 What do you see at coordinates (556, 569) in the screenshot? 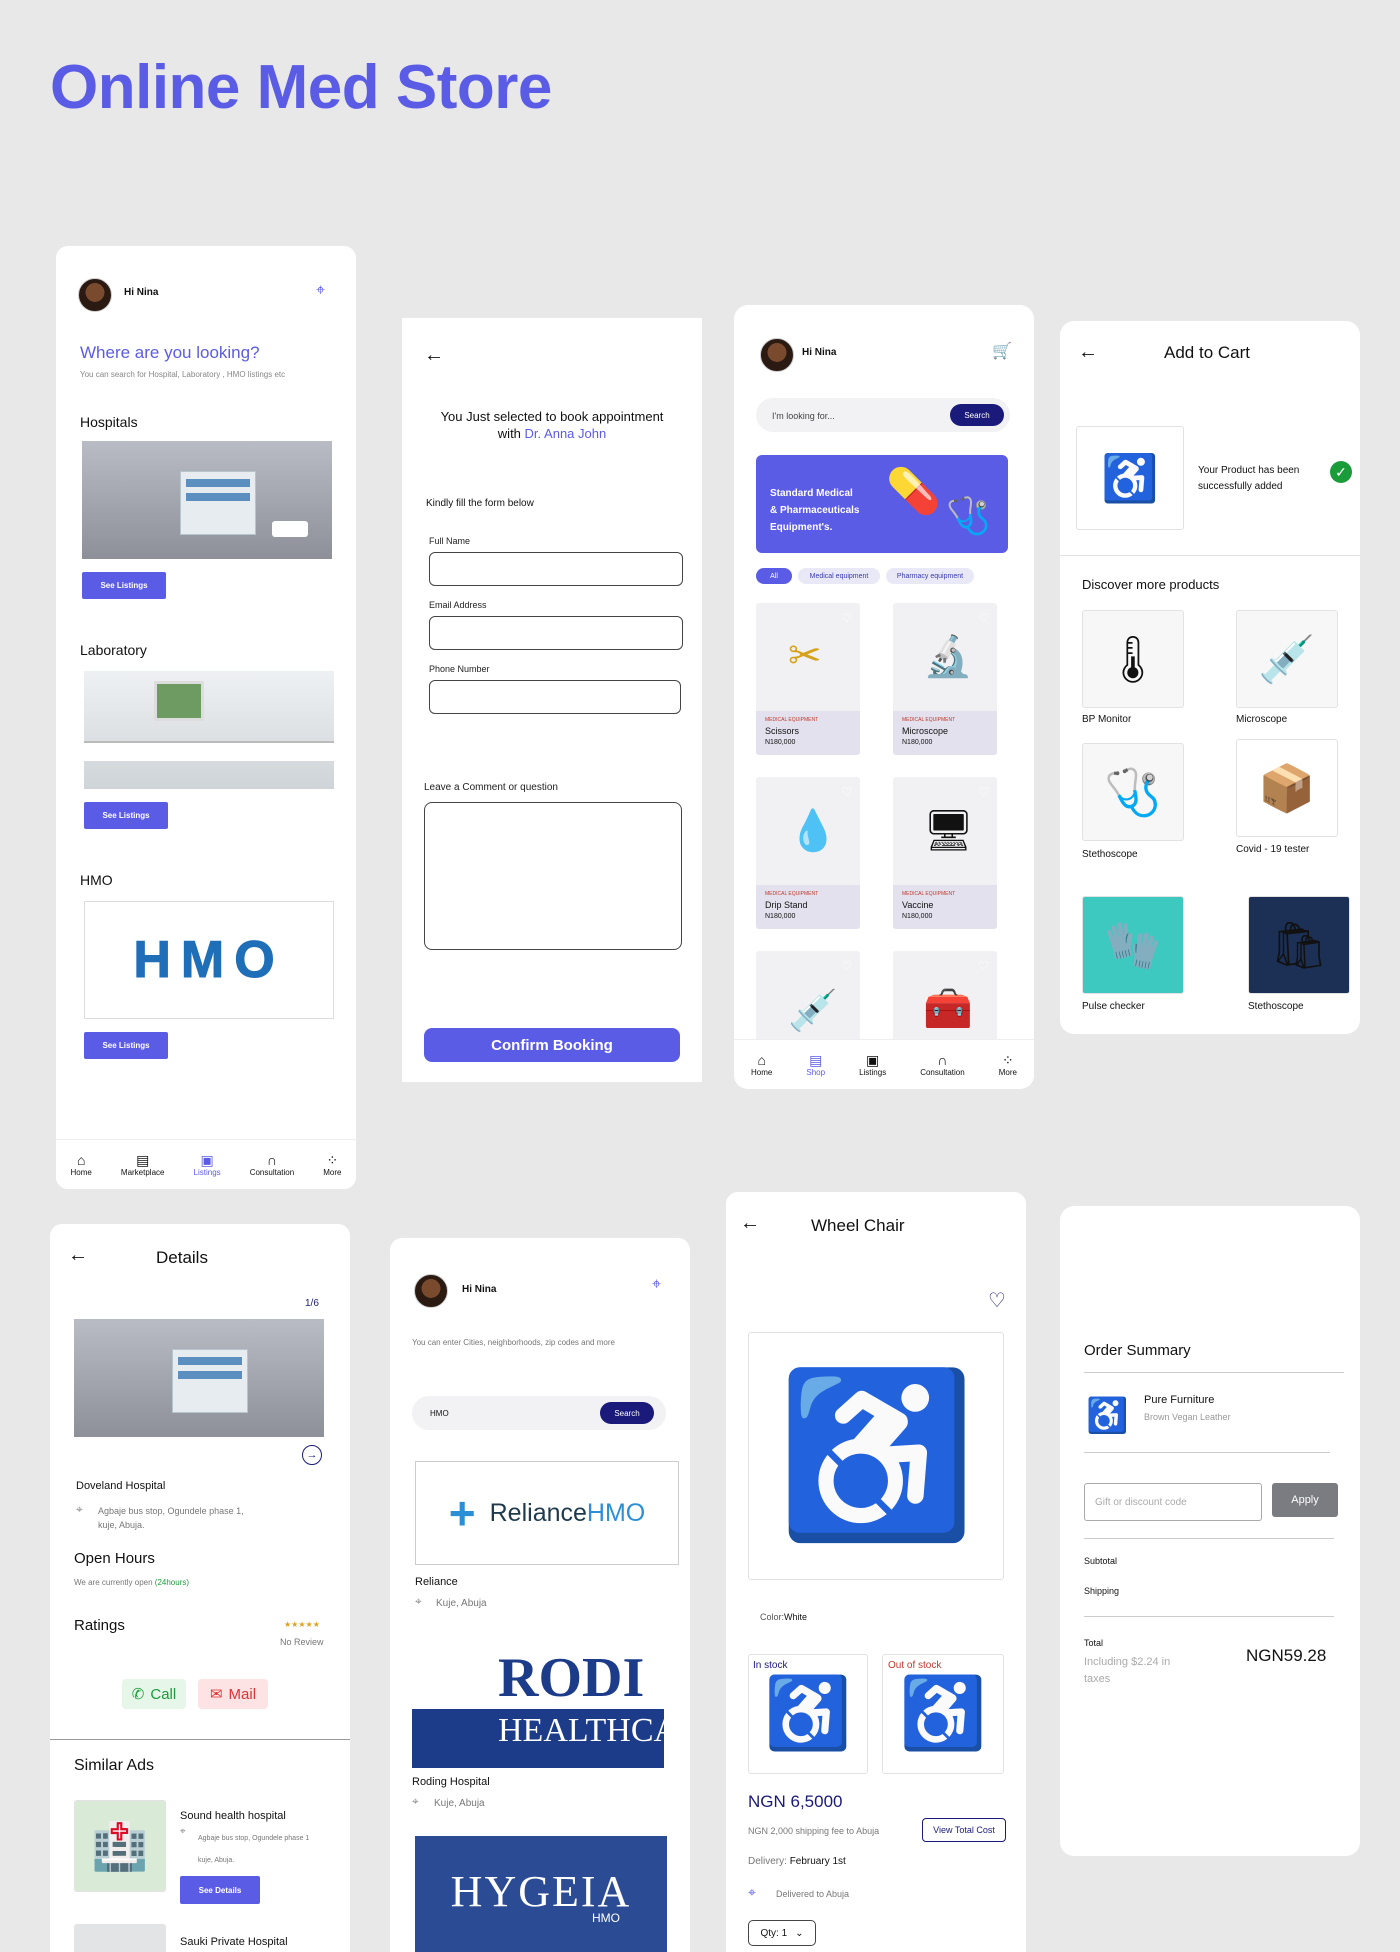
I see `full-name-input` at bounding box center [556, 569].